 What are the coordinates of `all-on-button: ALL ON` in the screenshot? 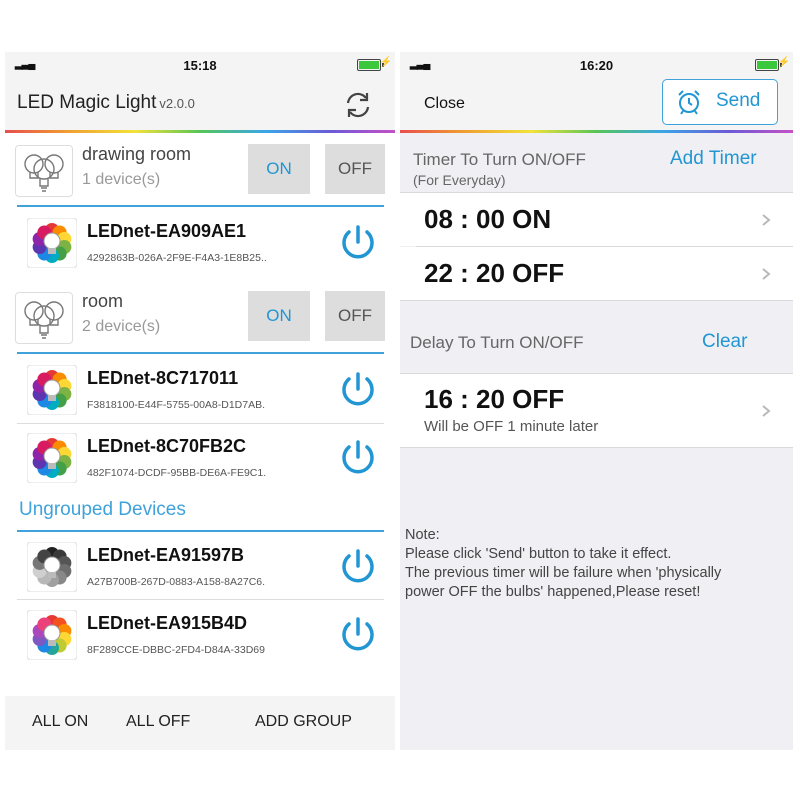 It's located at (60, 722).